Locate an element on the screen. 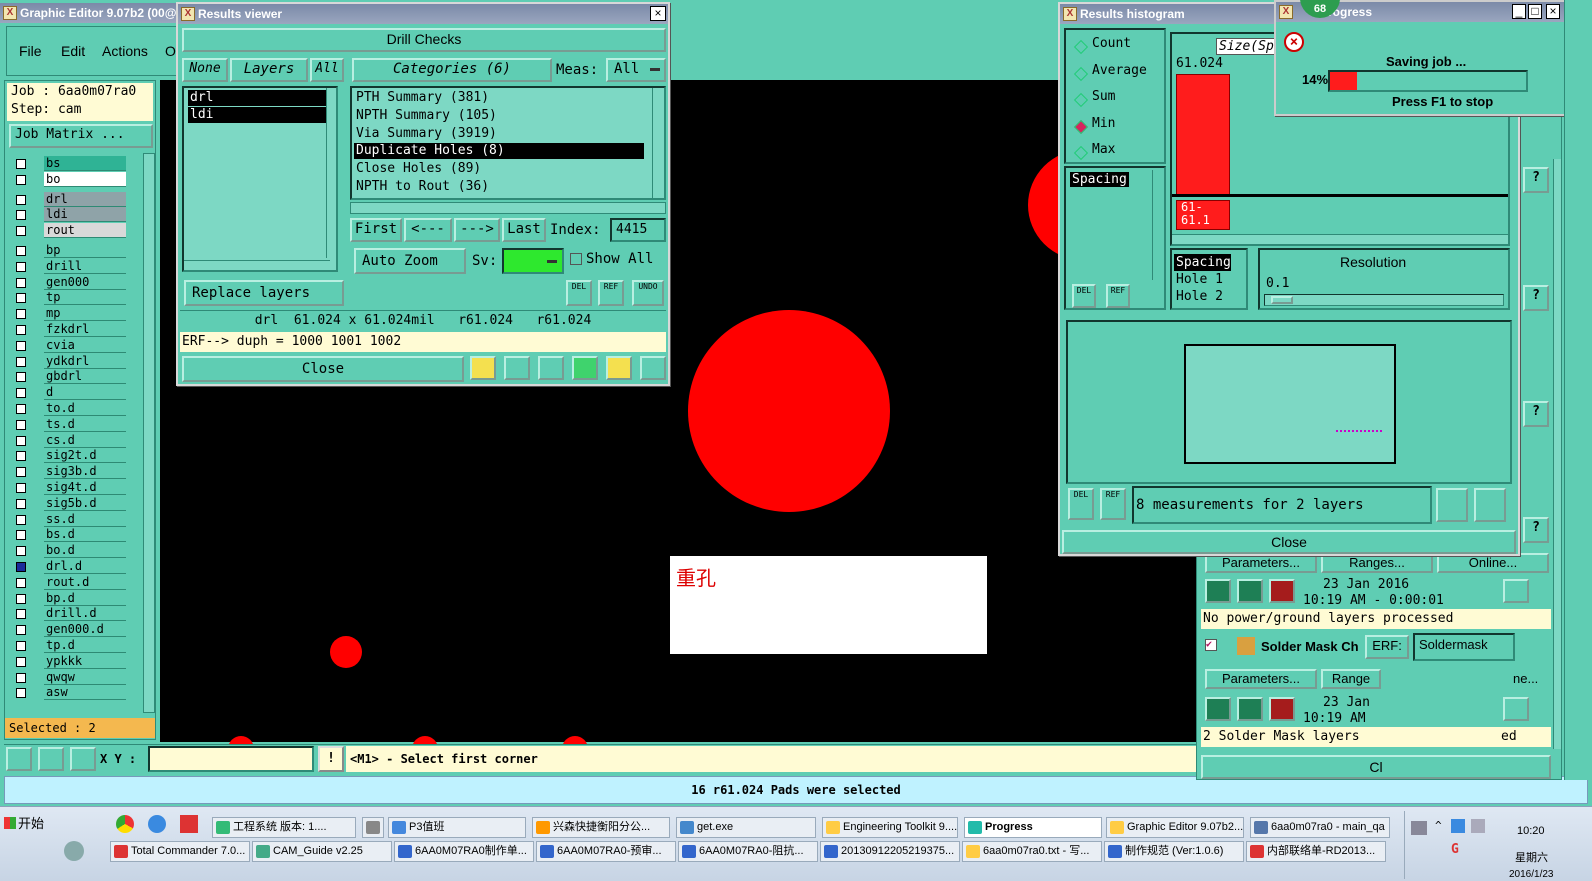  stop-icon is located at coordinates (1282, 591).